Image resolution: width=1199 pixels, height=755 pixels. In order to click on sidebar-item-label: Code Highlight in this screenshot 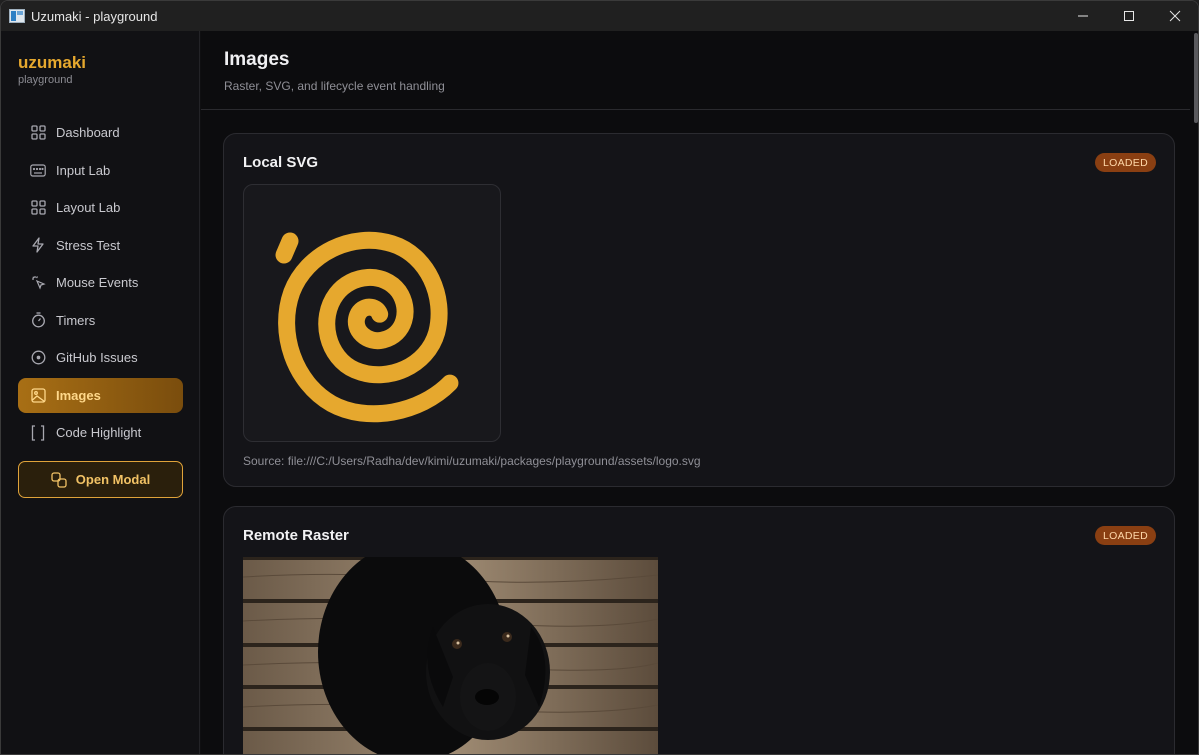, I will do `click(99, 432)`.